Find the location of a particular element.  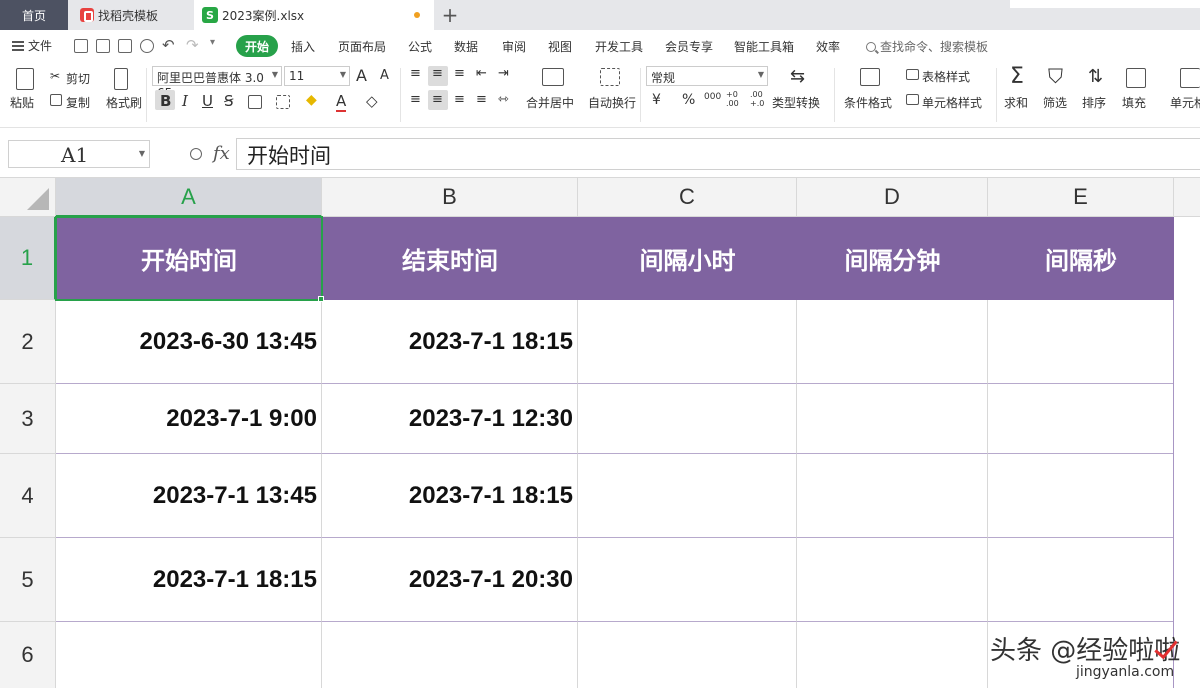

header-cell-seconds: 间隔秒 is located at coordinates (1081, 258).